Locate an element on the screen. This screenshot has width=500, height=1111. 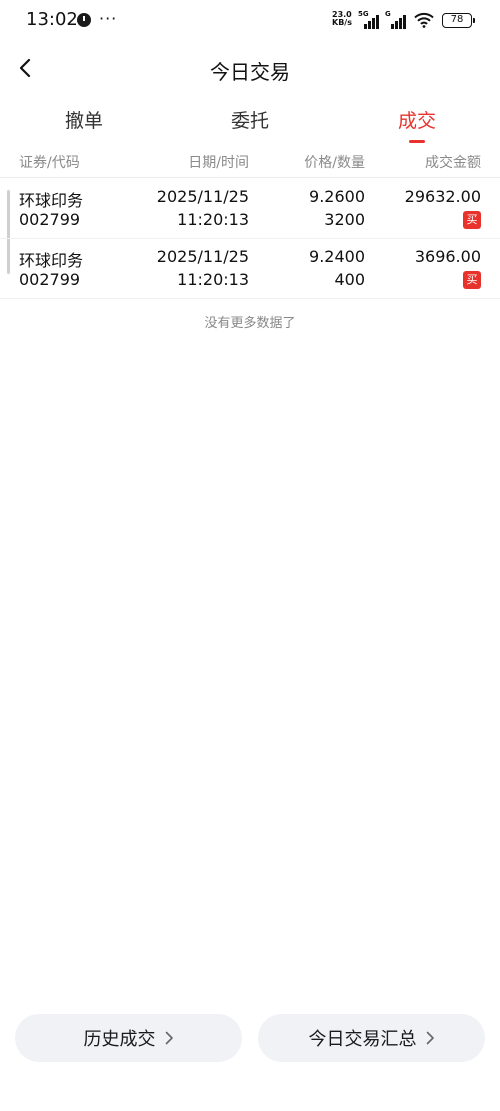
battery-level: 78 is located at coordinates (457, 19).